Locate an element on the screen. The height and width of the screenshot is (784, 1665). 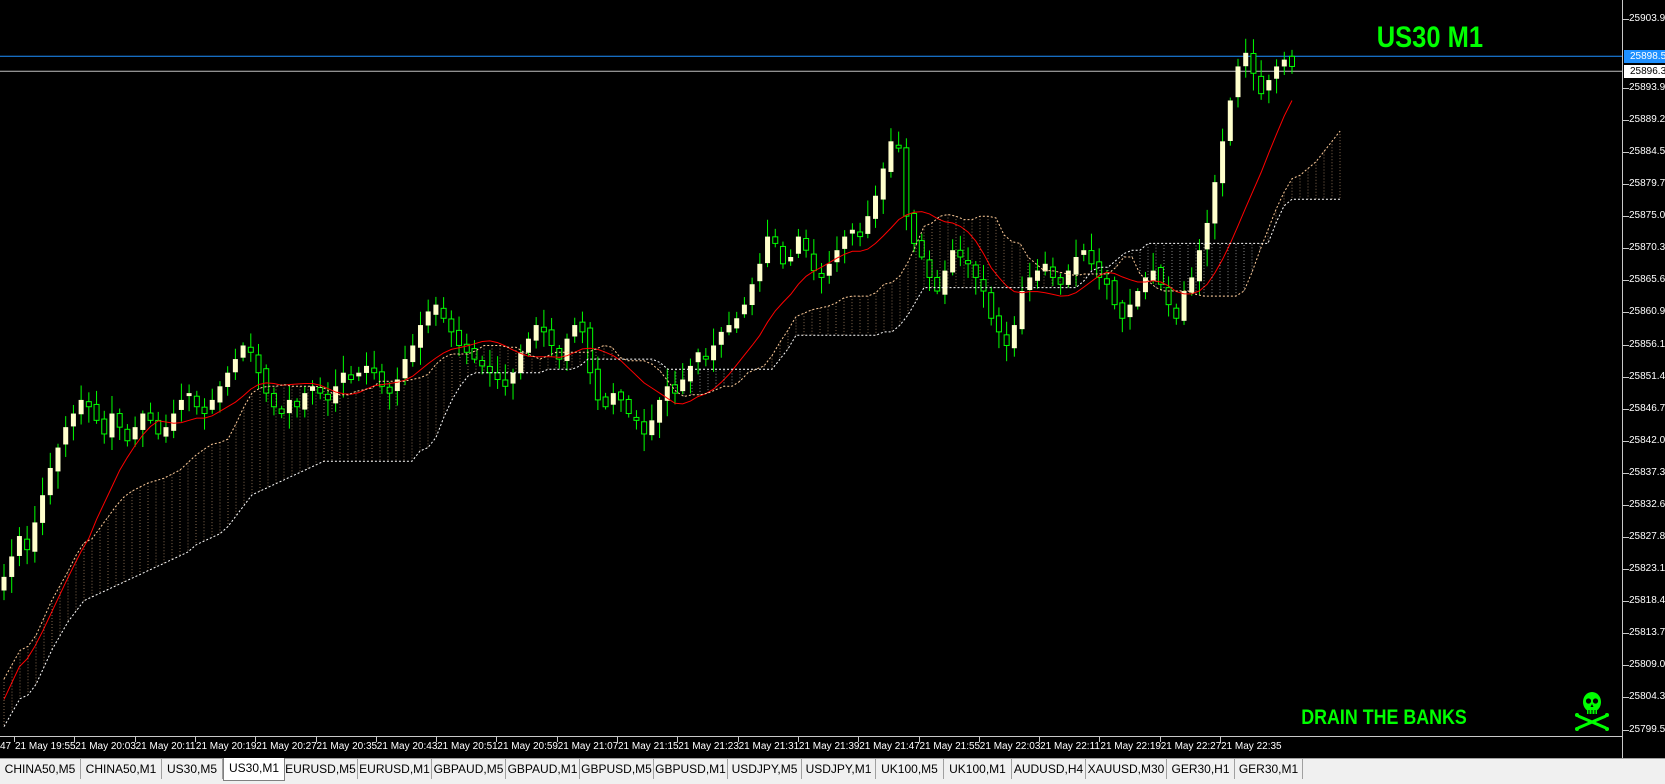
price-label: 25799.50 is located at coordinates (1647, 729).